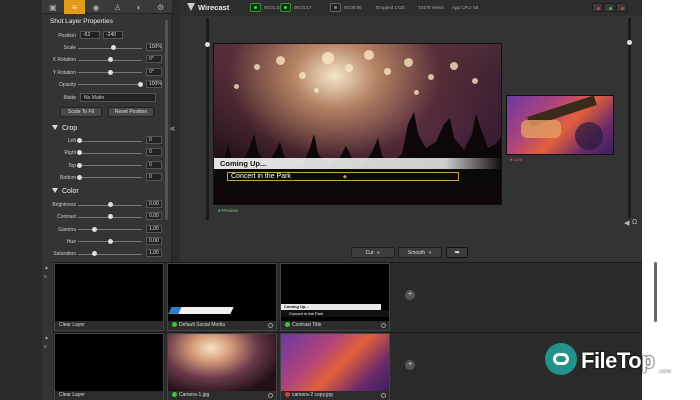  I want to click on collapse-inspector-icon: «, so click(172, 128).